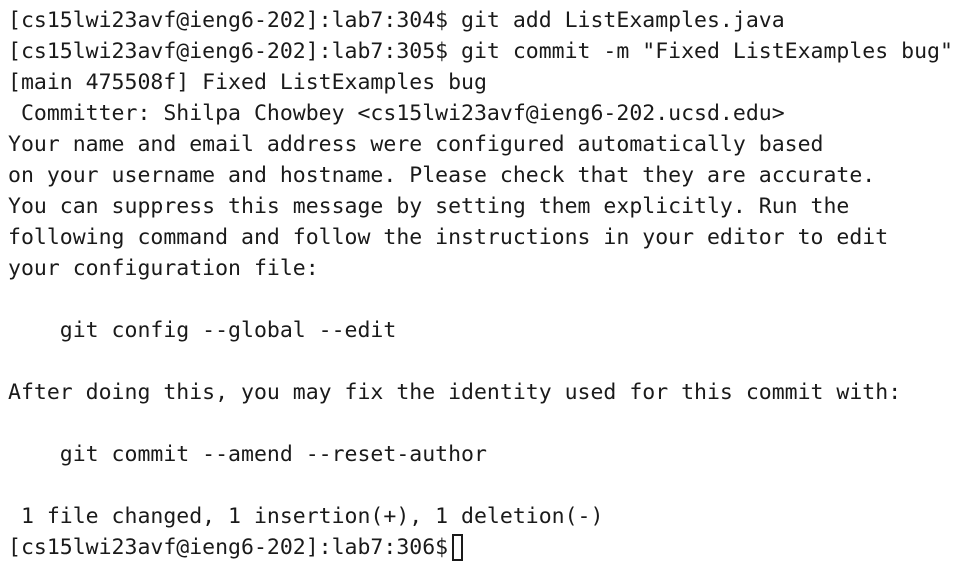  Describe the element at coordinates (247, 454) in the screenshot. I see `git-amend-hint-line: git commit --amend --reset-author` at that location.